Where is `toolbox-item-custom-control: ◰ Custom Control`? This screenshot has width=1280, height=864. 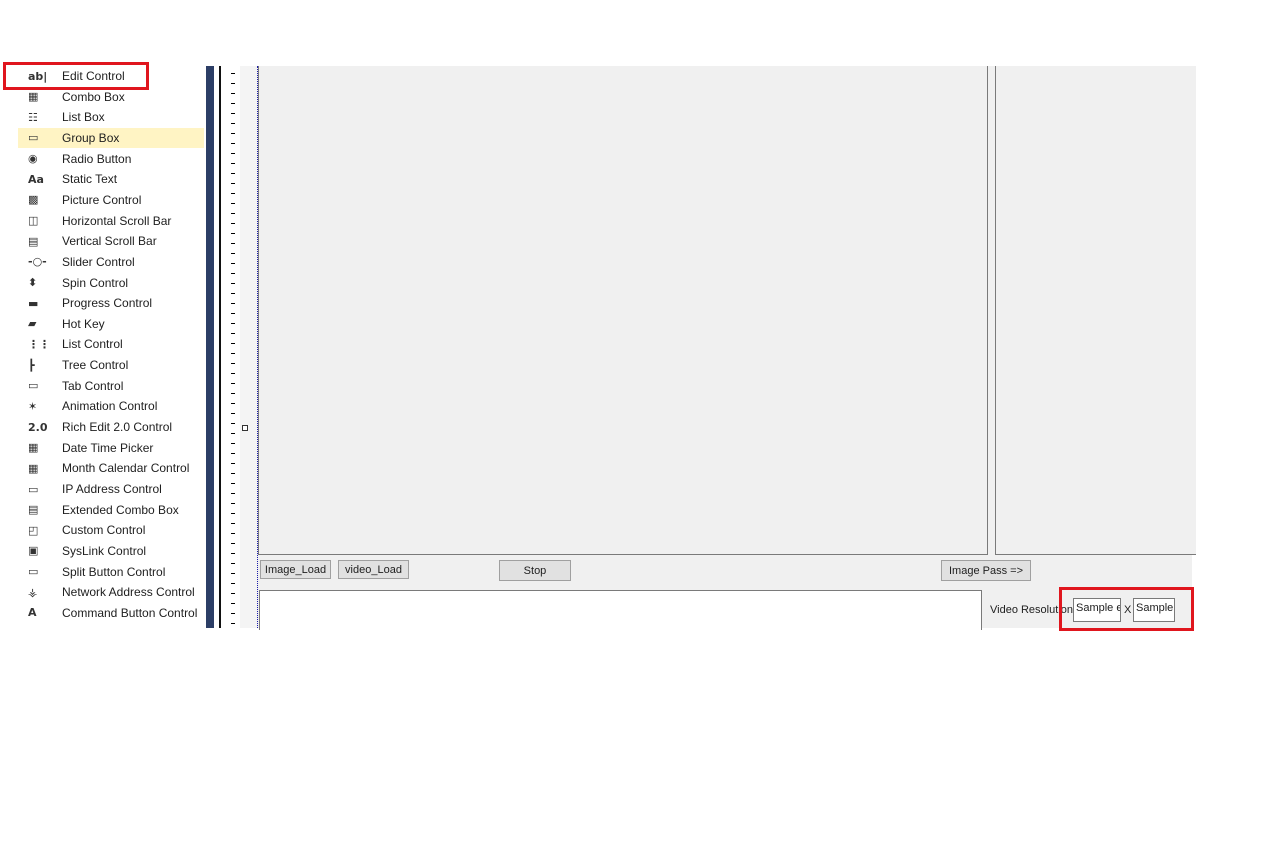 toolbox-item-custom-control: ◰ Custom Control is located at coordinates (111, 530).